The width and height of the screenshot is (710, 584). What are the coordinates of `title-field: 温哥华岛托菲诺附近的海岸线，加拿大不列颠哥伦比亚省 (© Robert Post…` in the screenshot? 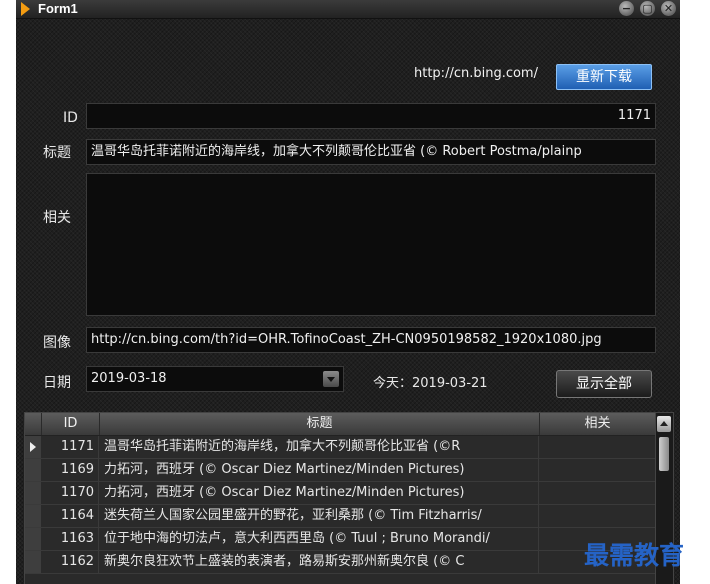 It's located at (371, 152).